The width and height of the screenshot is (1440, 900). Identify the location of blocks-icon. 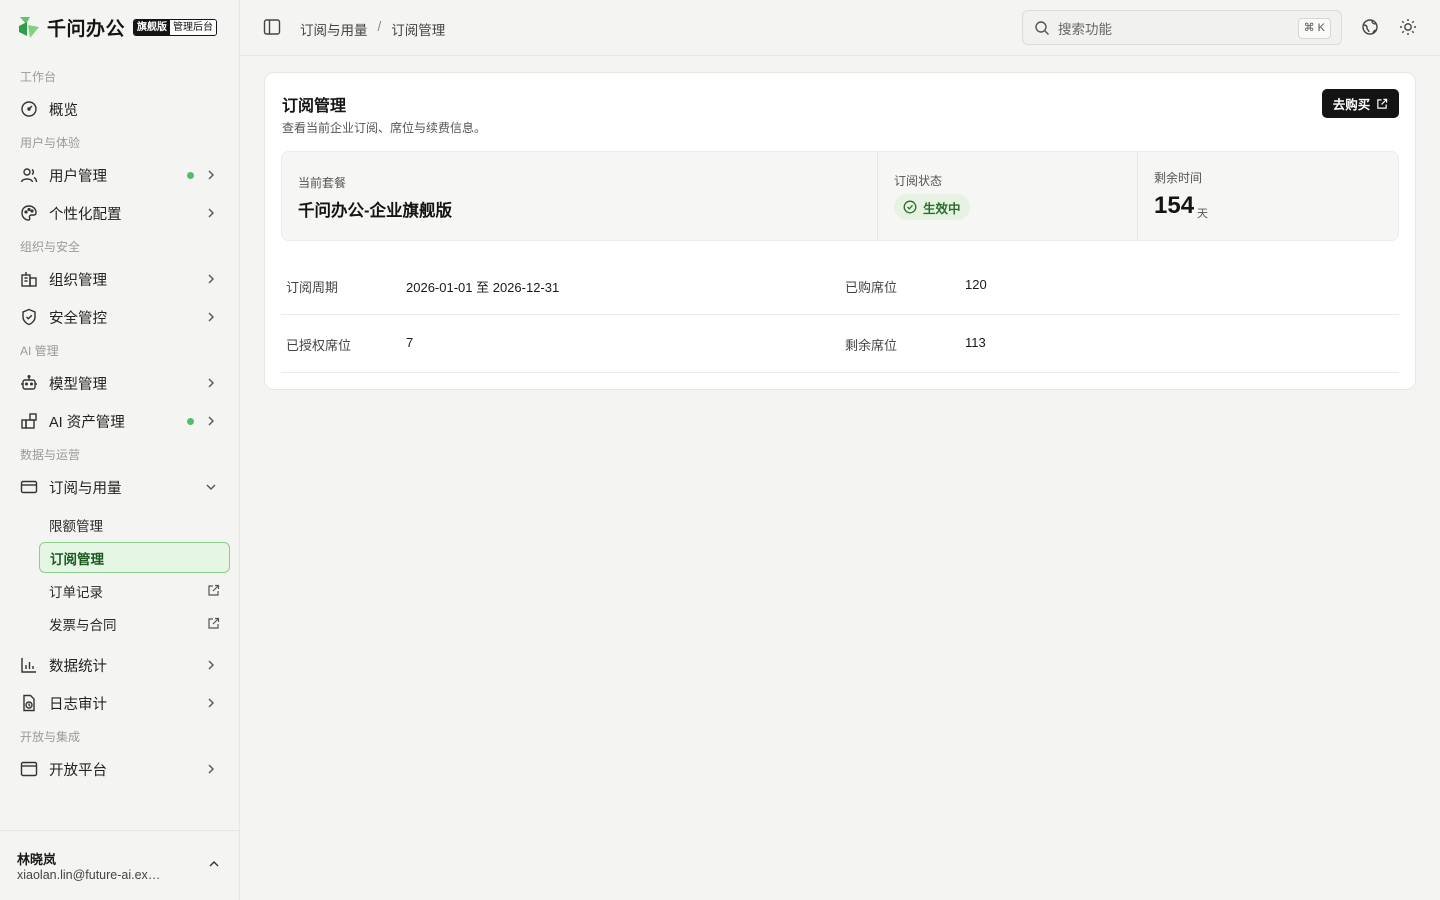
(29, 421).